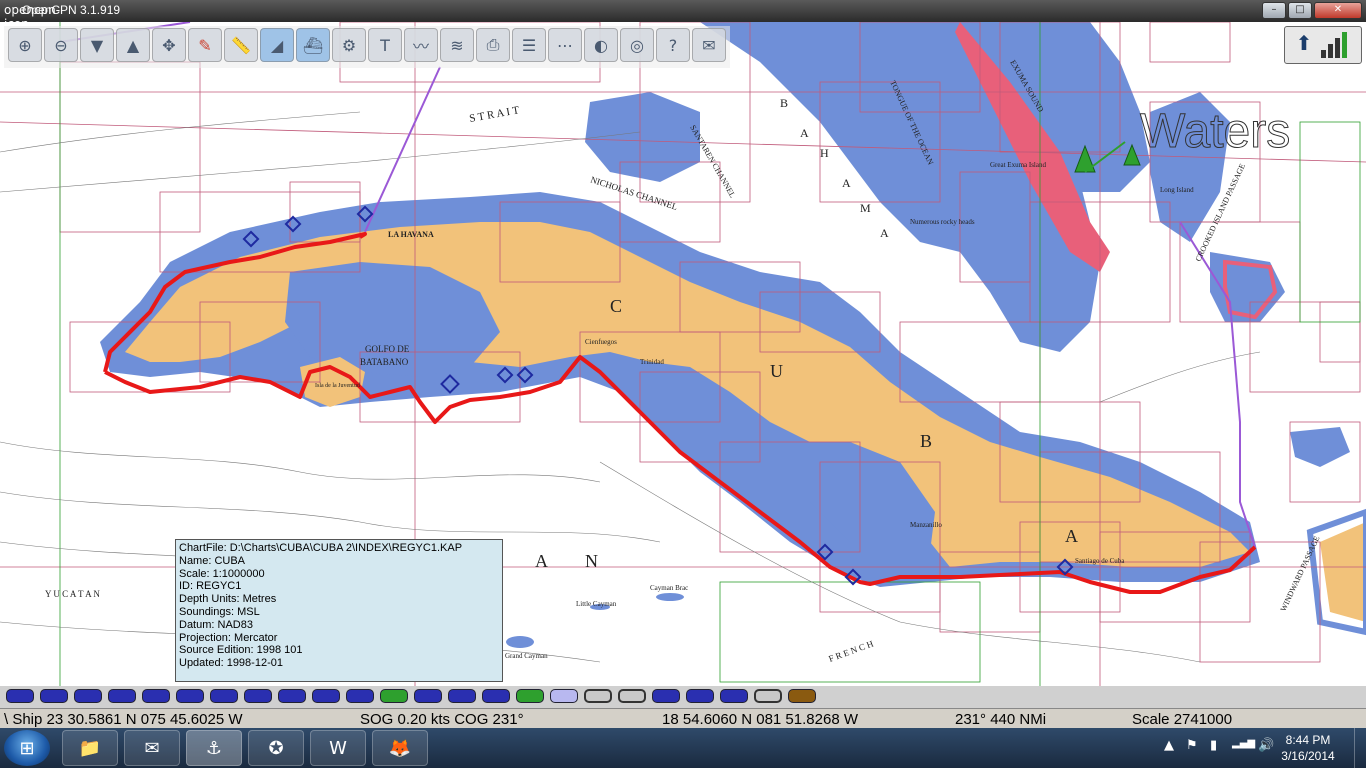 This screenshot has width=1366, height=768. I want to click on ruler-tool: 📏, so click(241, 45).